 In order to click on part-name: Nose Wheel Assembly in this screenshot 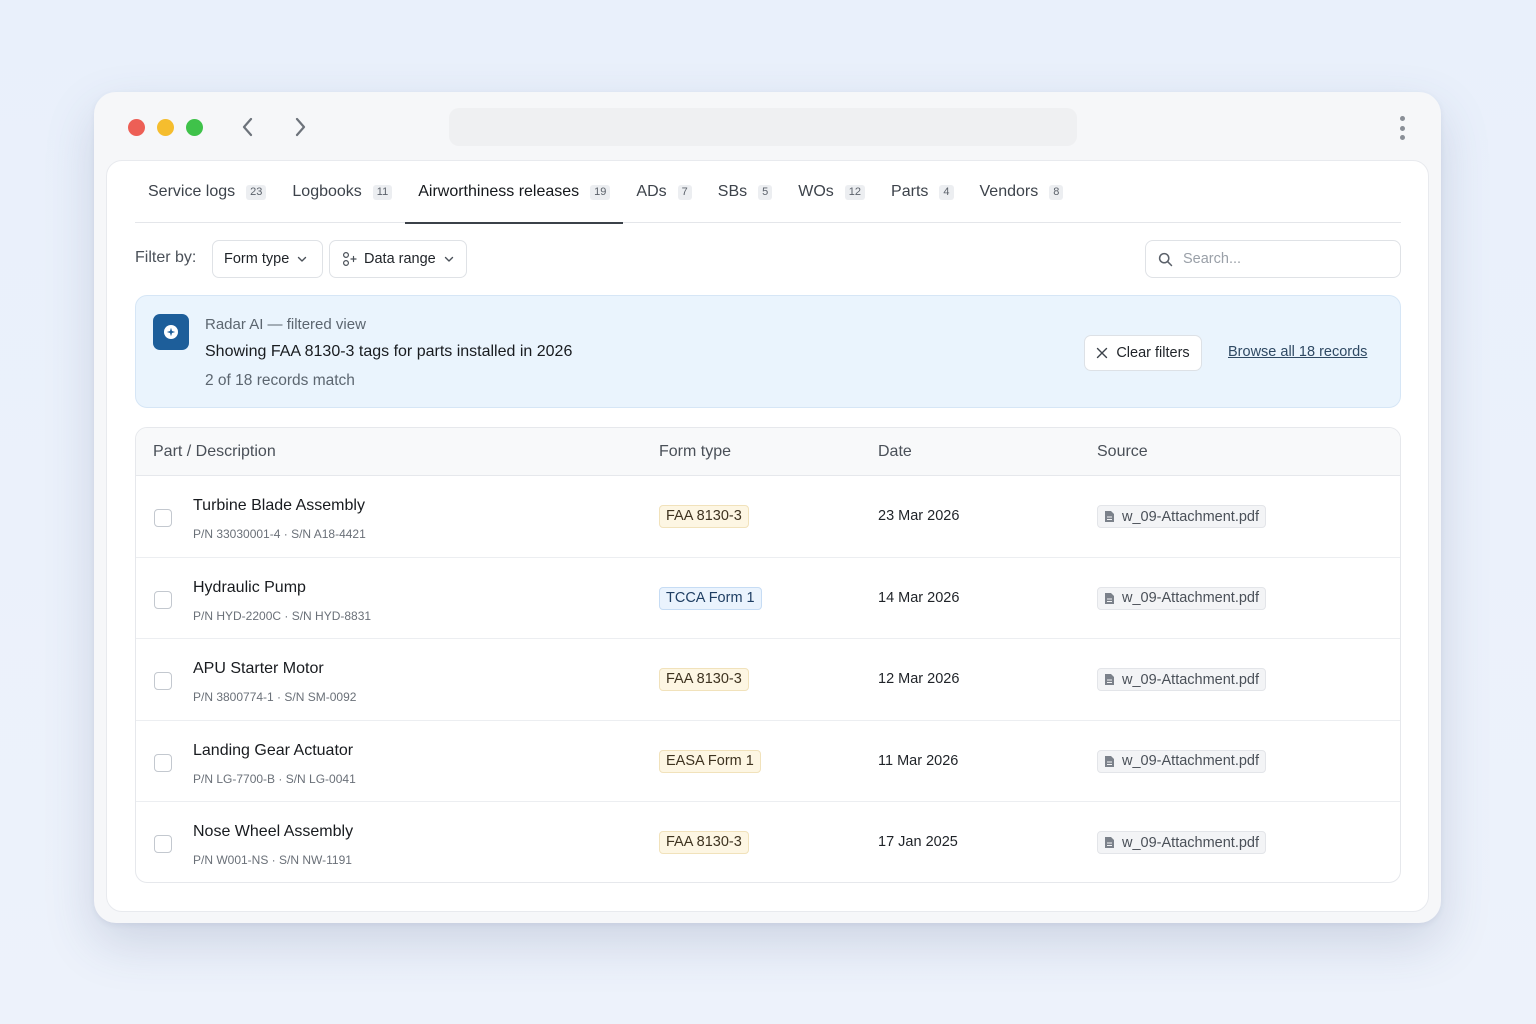, I will do `click(273, 831)`.